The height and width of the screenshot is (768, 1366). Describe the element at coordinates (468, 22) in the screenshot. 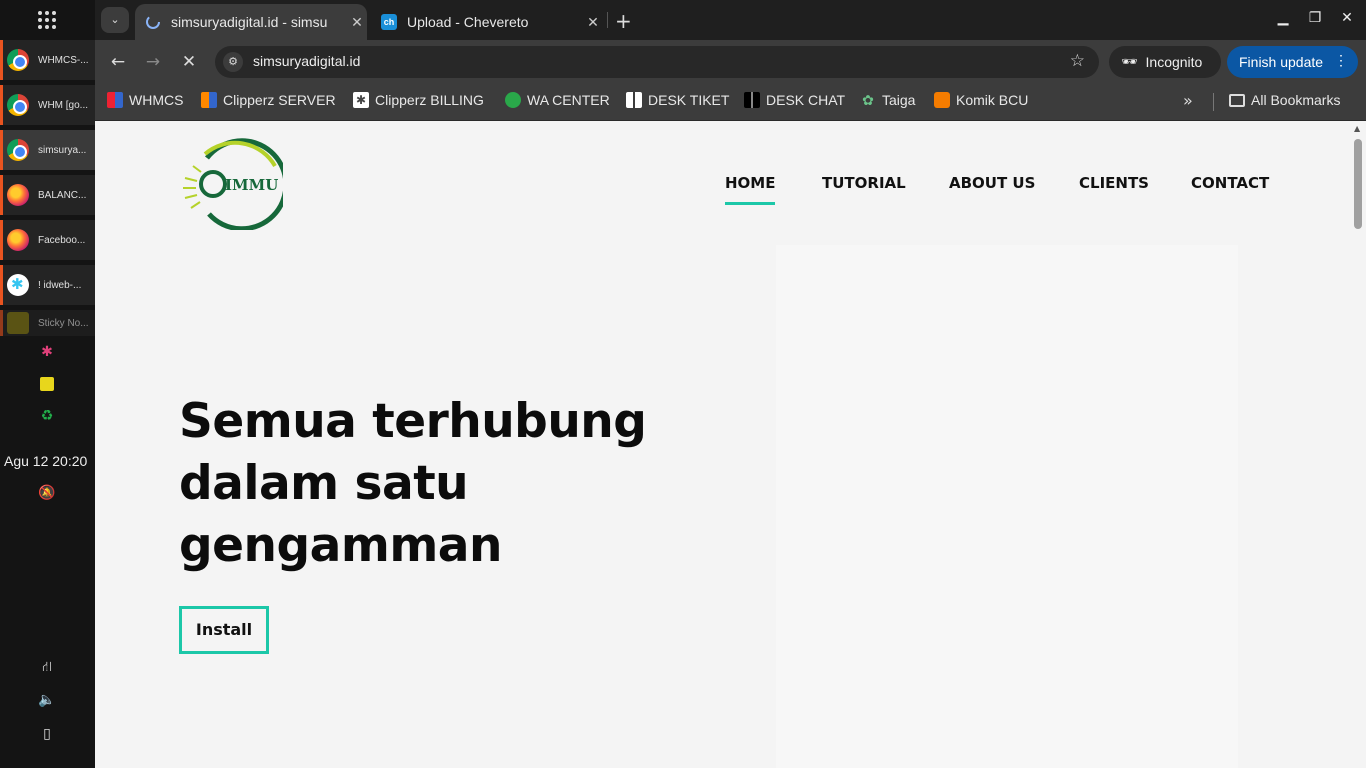

I see `tab-title: Upload - Chevereto` at that location.